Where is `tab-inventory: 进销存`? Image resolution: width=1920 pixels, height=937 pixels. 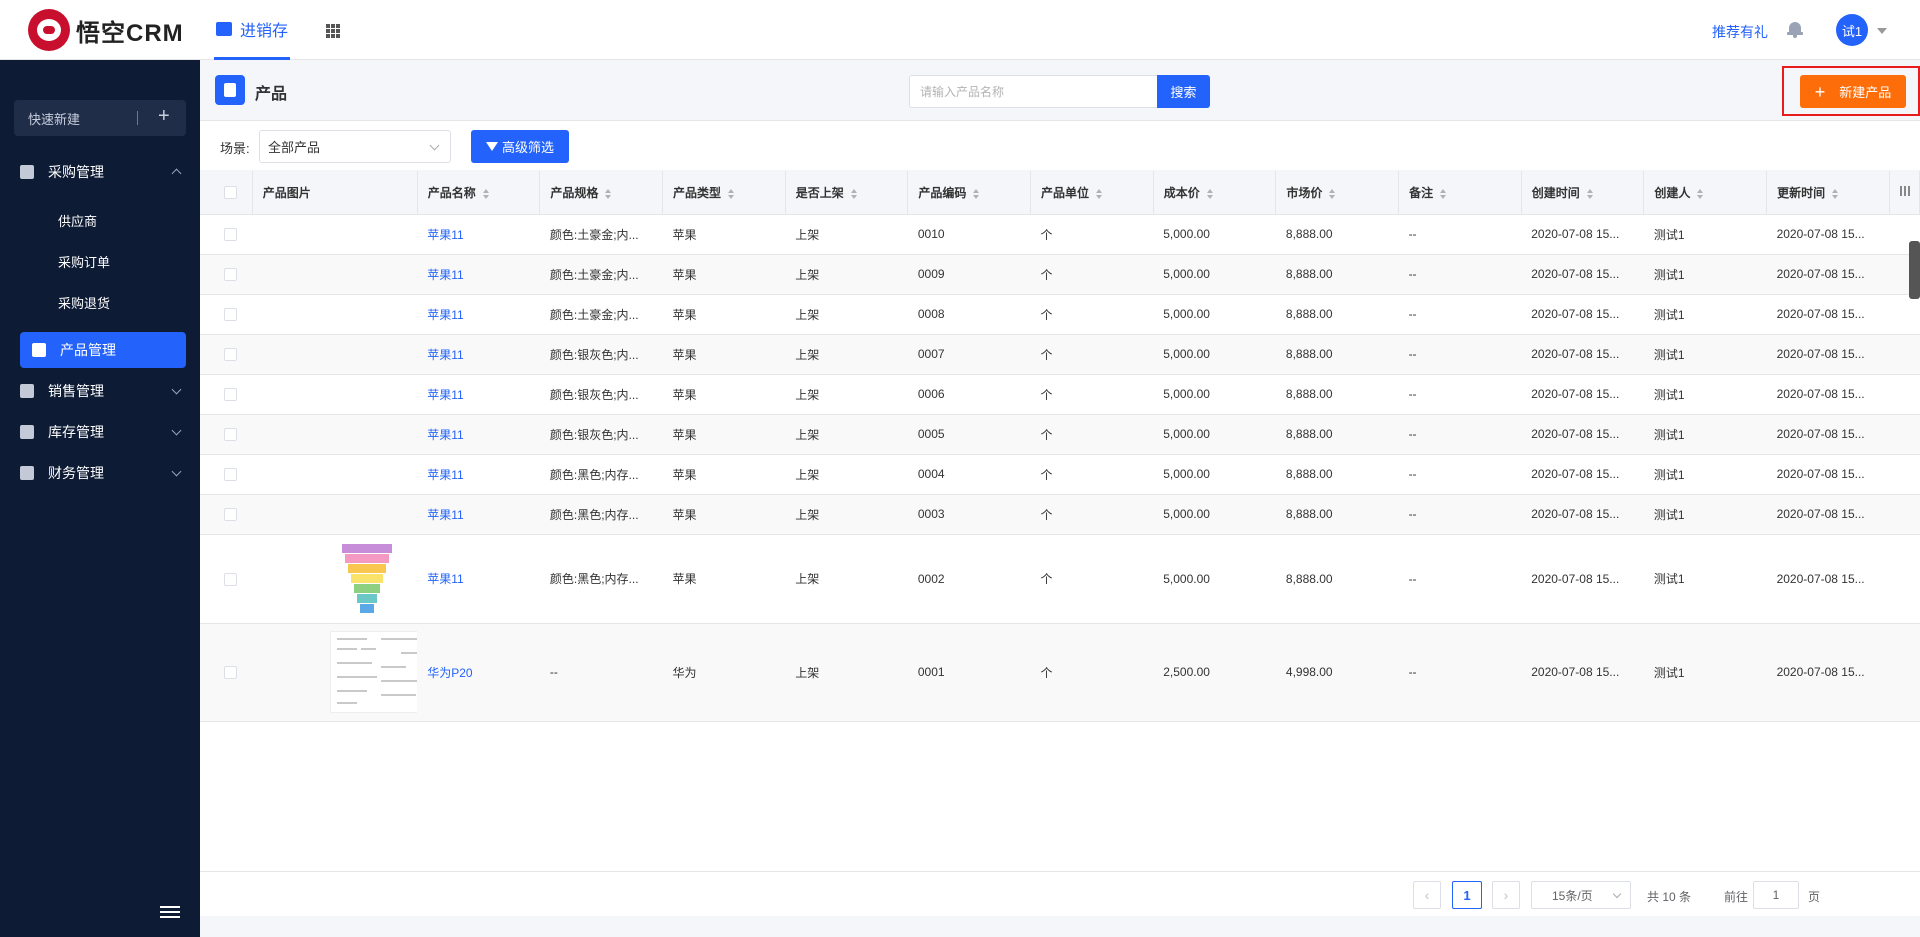 tab-inventory: 进销存 is located at coordinates (252, 30).